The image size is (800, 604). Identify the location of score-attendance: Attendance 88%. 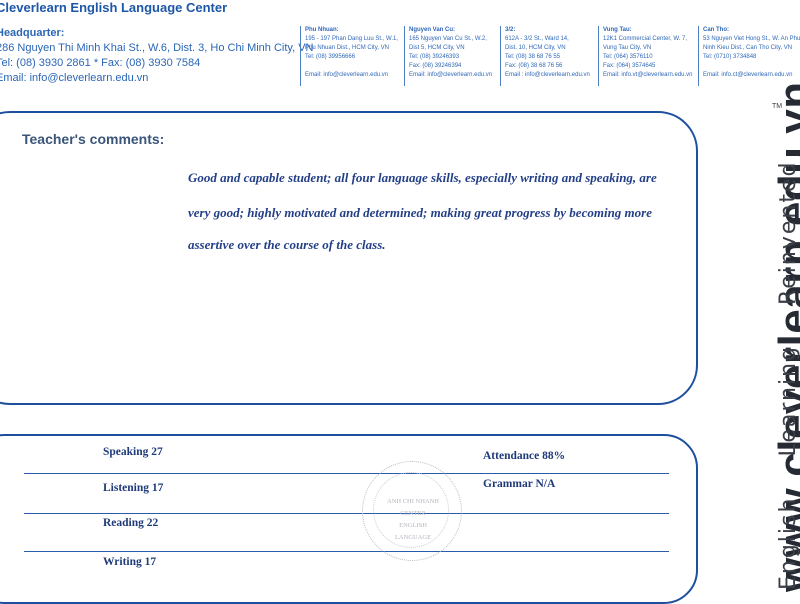
(524, 456).